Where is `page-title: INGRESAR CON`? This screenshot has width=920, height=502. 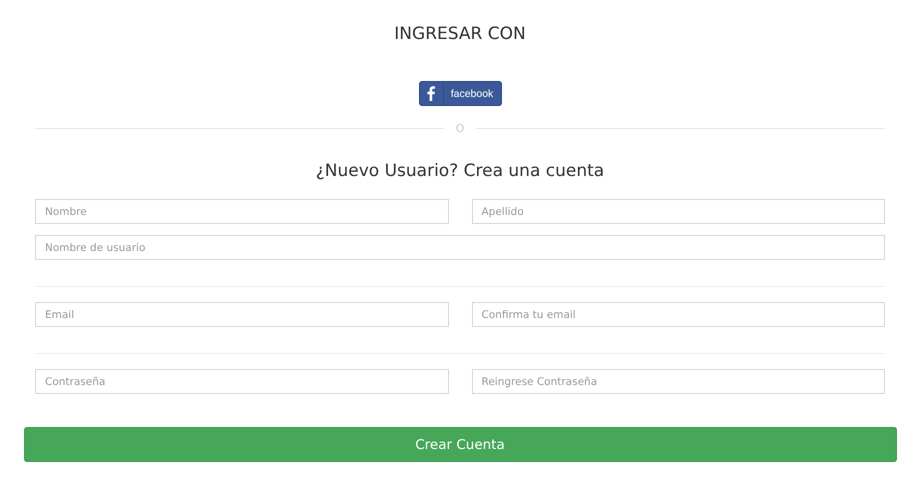
page-title: INGRESAR CON is located at coordinates (460, 34).